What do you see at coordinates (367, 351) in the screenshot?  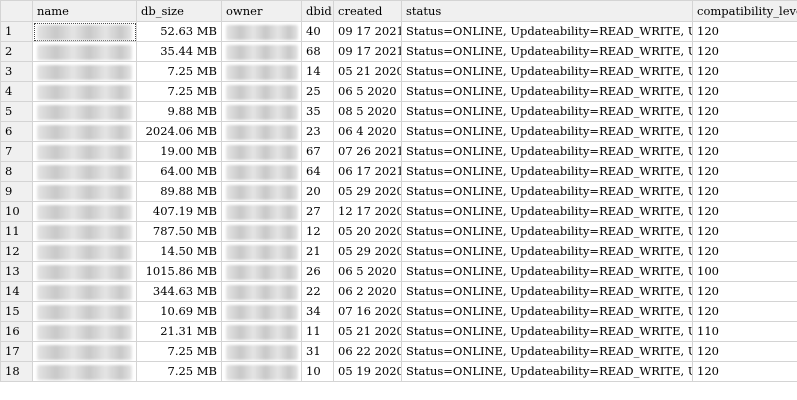 I see `cell-created: 06 22 2020` at bounding box center [367, 351].